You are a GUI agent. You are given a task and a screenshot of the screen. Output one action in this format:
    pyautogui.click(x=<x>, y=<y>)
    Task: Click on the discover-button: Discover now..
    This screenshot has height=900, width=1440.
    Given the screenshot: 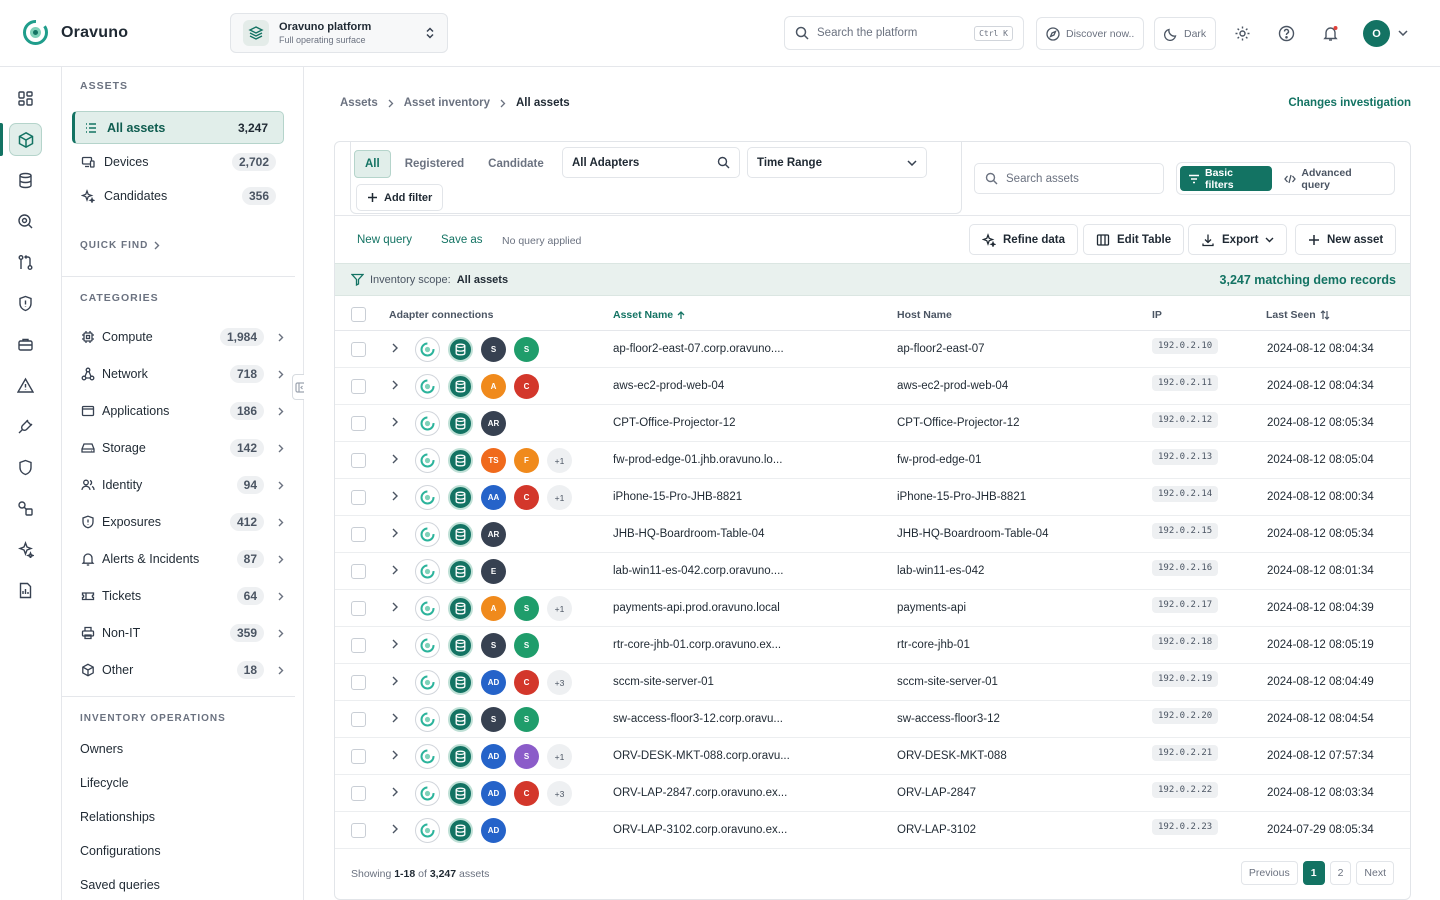 What is the action you would take?
    pyautogui.click(x=1090, y=33)
    